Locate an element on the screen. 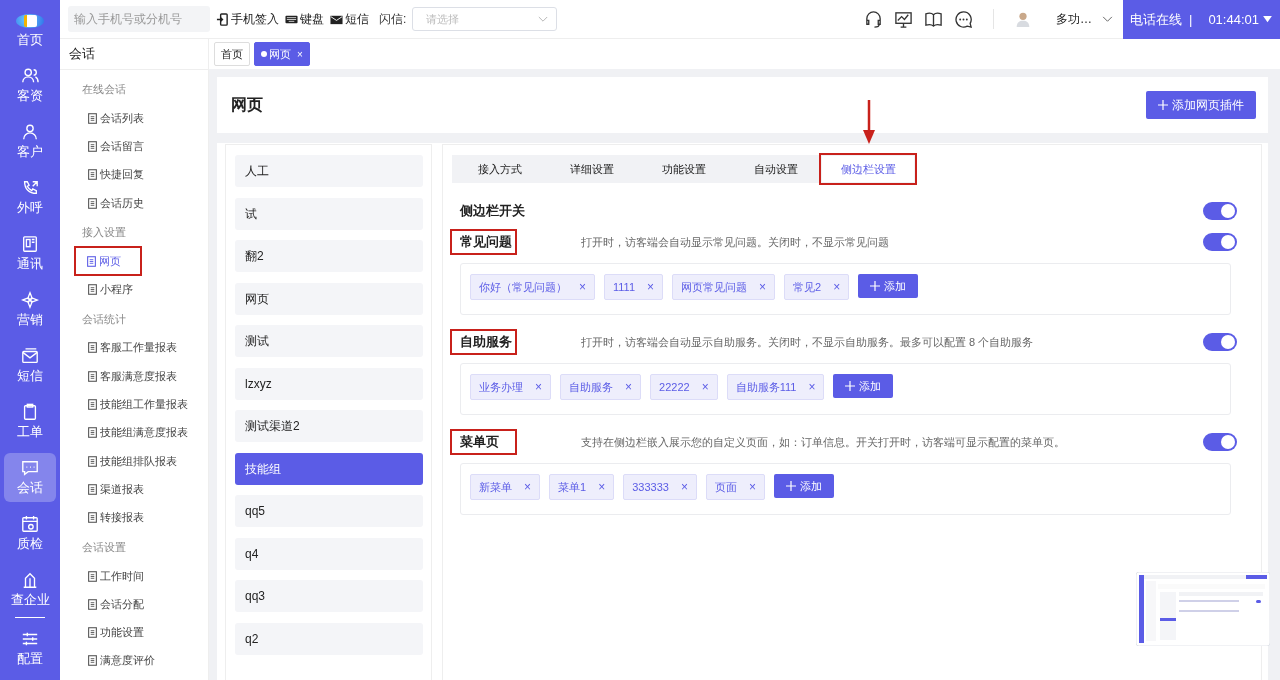 The width and height of the screenshot is (1280, 680). sidebar-item: 满意度评价 is located at coordinates (118, 661).